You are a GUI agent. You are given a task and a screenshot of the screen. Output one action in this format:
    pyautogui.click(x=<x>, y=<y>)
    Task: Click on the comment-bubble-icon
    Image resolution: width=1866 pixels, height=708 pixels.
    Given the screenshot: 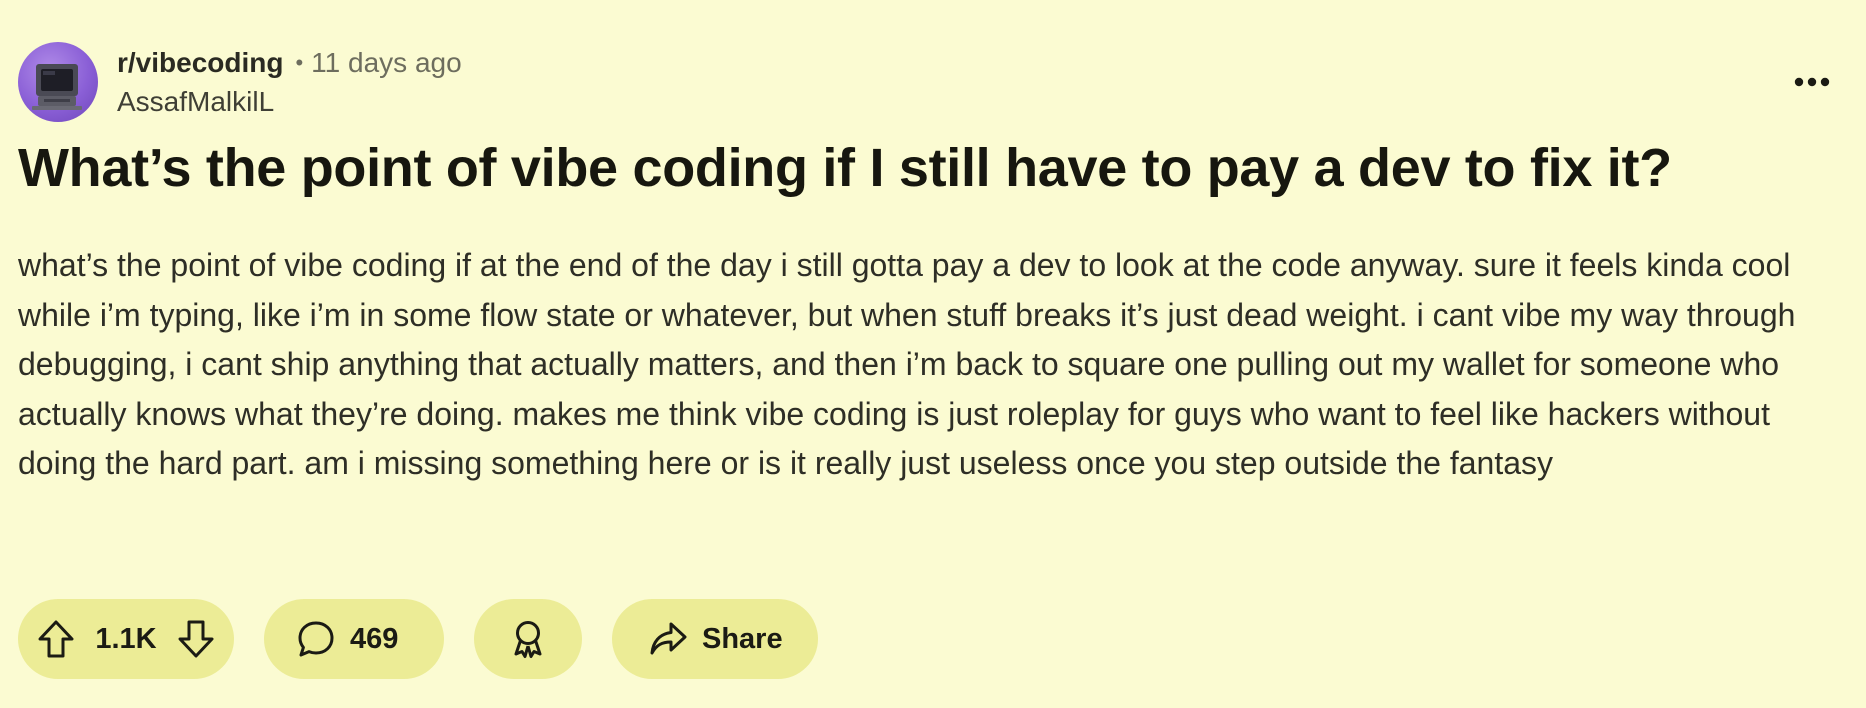 What is the action you would take?
    pyautogui.click(x=316, y=639)
    